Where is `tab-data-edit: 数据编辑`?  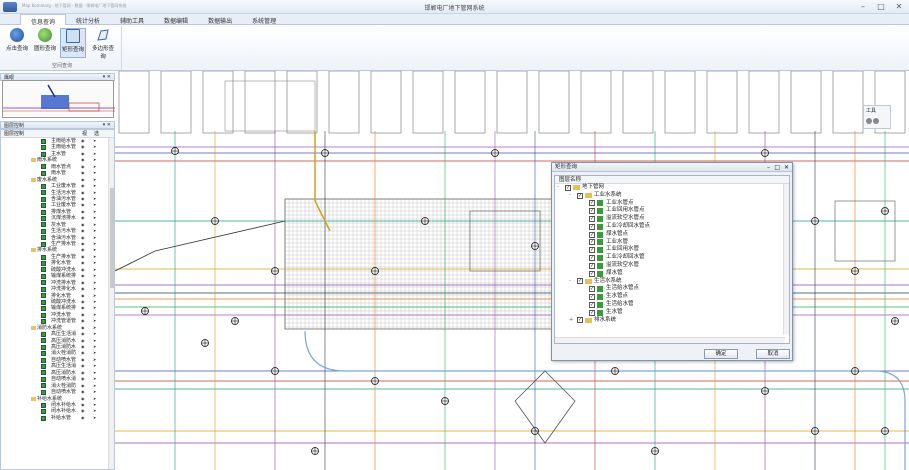
tab-data-edit: 数据编辑 is located at coordinates (176, 19).